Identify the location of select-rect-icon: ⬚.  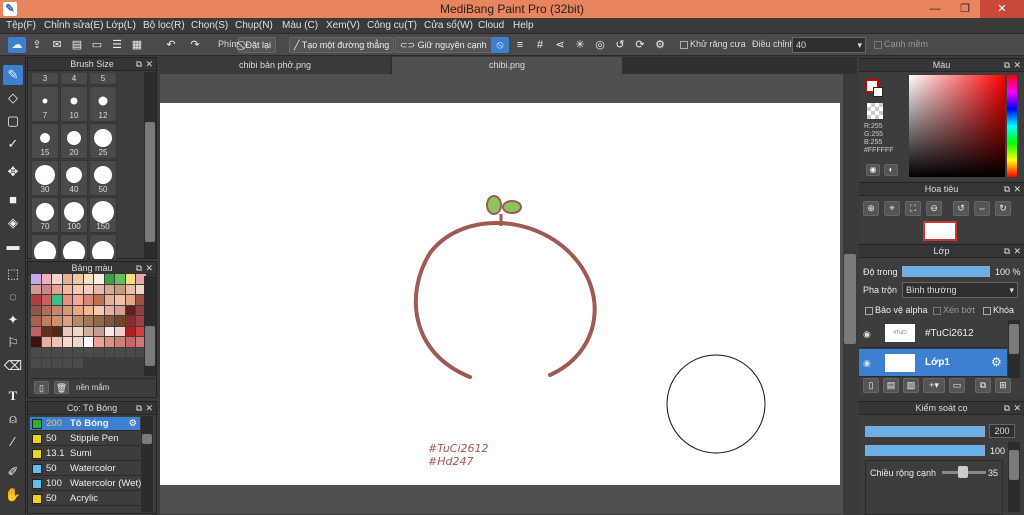
(13, 274).